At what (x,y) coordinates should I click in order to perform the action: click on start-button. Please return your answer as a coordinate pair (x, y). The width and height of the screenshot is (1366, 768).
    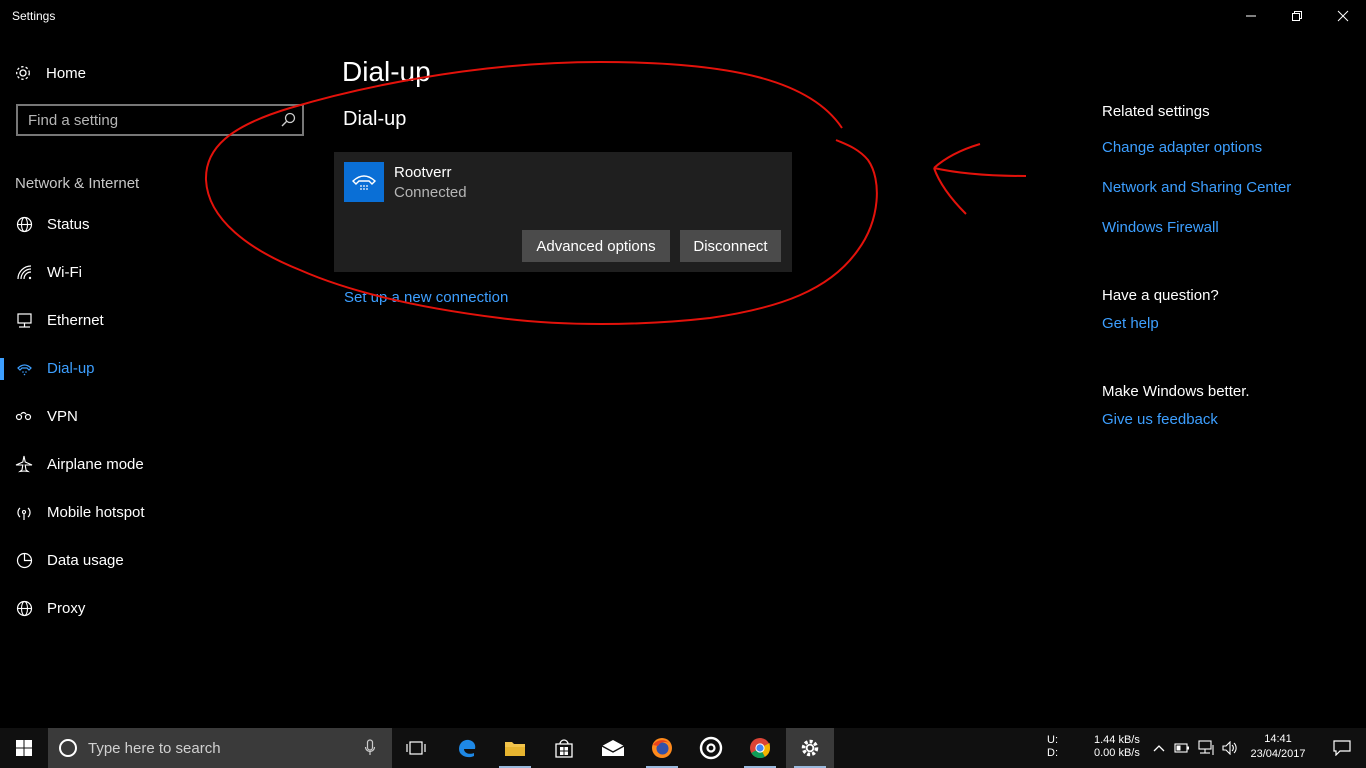
    Looking at the image, I should click on (24, 748).